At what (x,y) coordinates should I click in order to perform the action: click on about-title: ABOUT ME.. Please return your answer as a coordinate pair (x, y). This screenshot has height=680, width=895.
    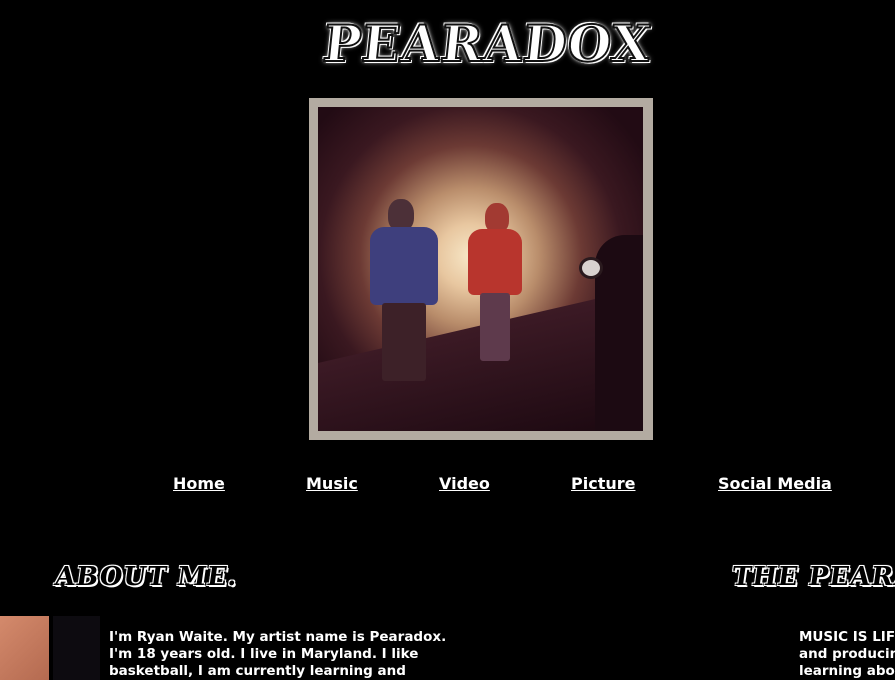
    Looking at the image, I should click on (146, 577).